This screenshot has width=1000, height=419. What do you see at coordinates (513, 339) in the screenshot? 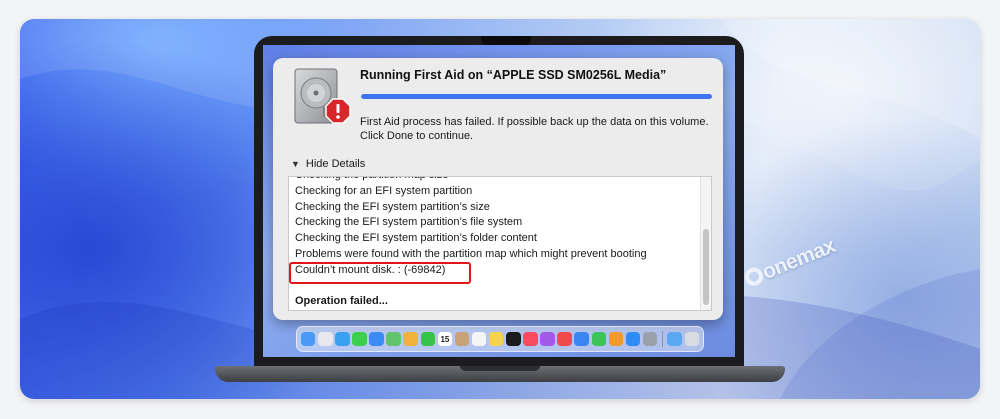
I see `tv-icon` at bounding box center [513, 339].